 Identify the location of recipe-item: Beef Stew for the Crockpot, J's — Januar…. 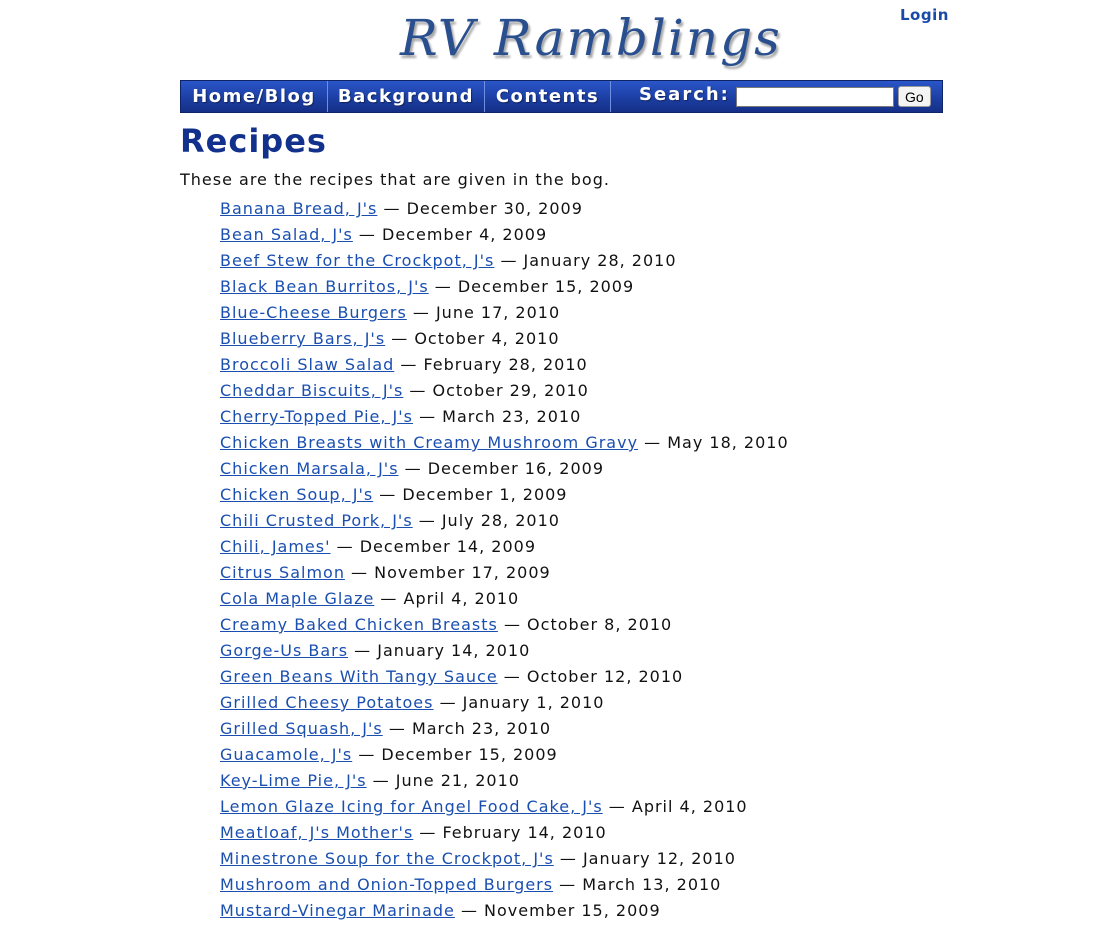
(504, 263).